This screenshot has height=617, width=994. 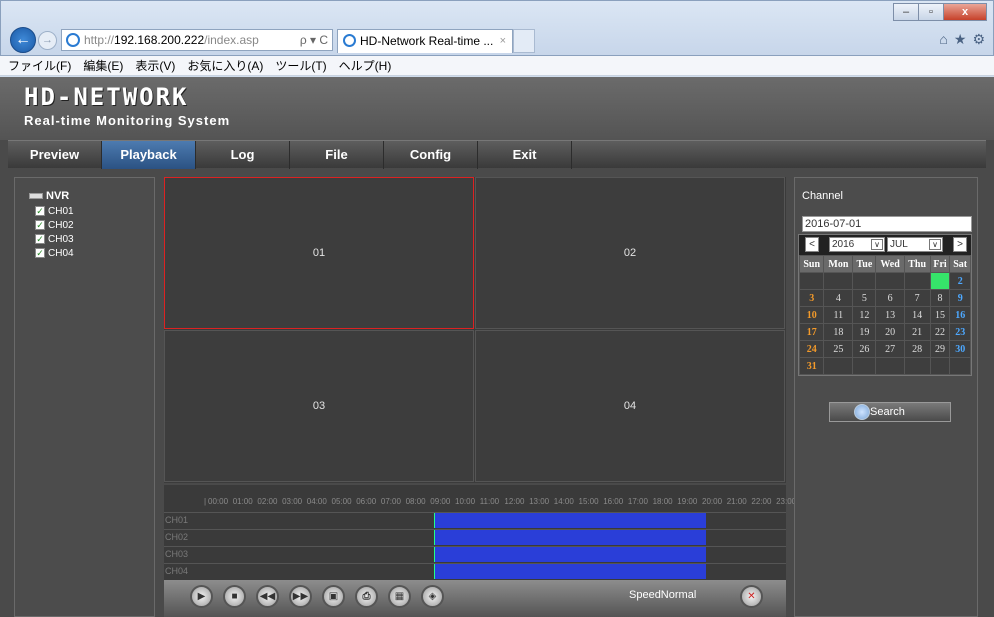 What do you see at coordinates (890, 349) in the screenshot?
I see `calendar-day: 27` at bounding box center [890, 349].